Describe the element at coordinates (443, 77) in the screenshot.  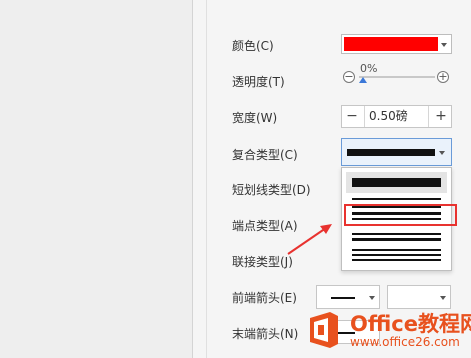
I see `plus-icon: +` at that location.